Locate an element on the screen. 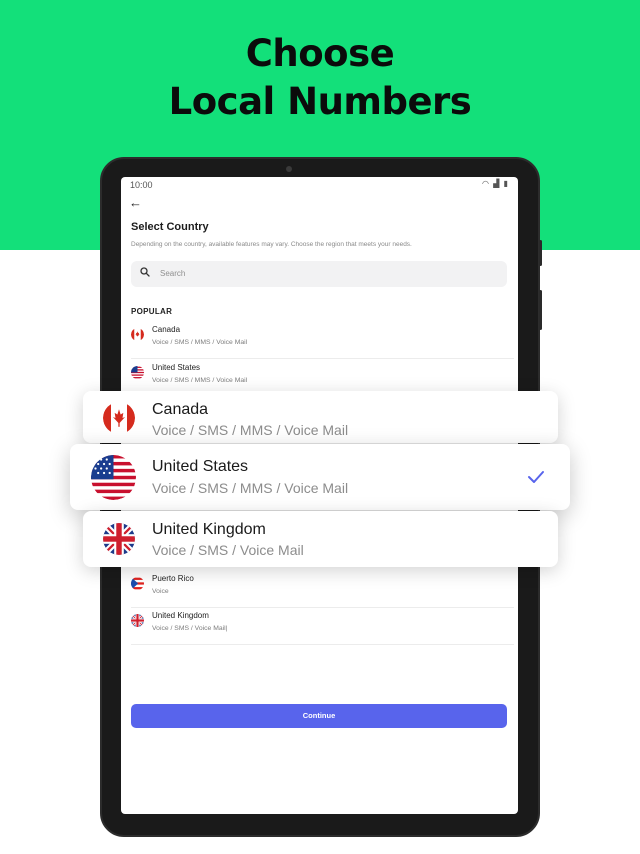 The width and height of the screenshot is (640, 854). section-label-popular: POPULAR is located at coordinates (152, 311).